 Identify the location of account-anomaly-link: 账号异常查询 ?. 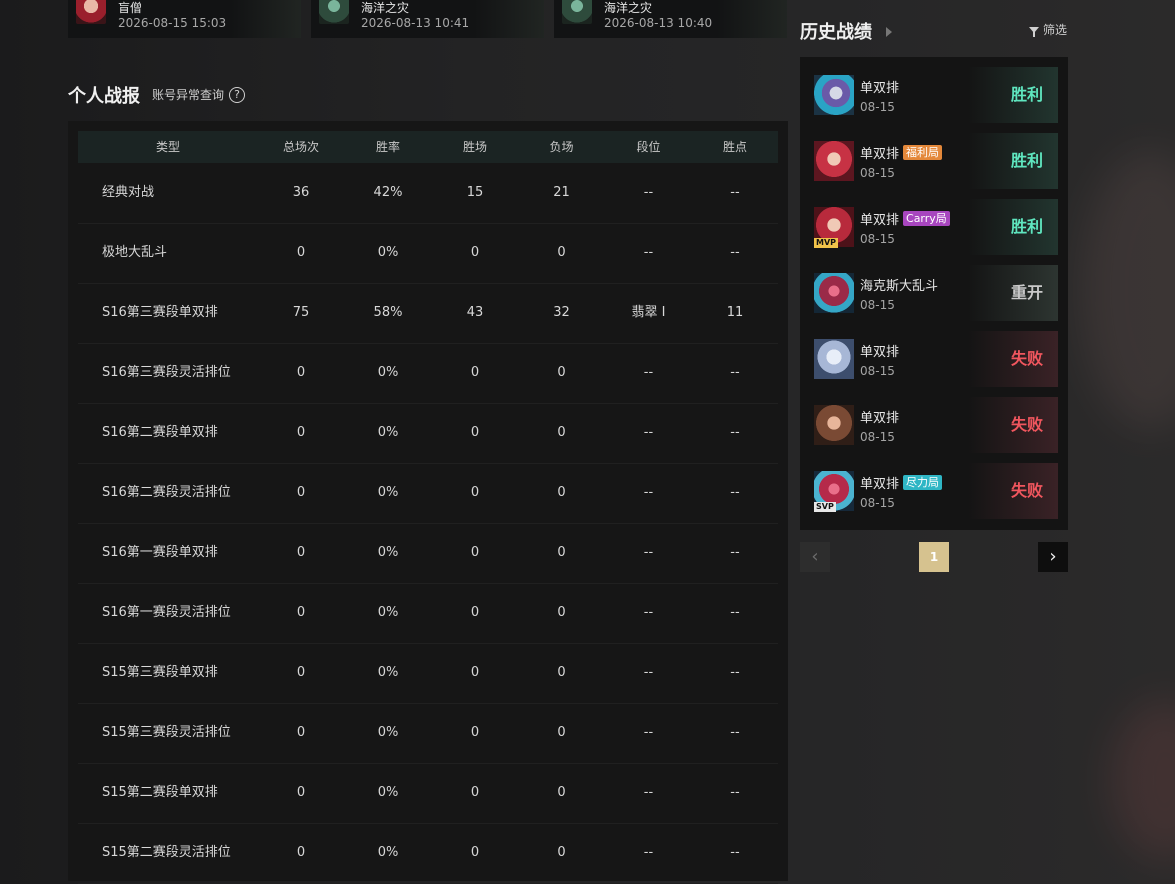
(199, 94).